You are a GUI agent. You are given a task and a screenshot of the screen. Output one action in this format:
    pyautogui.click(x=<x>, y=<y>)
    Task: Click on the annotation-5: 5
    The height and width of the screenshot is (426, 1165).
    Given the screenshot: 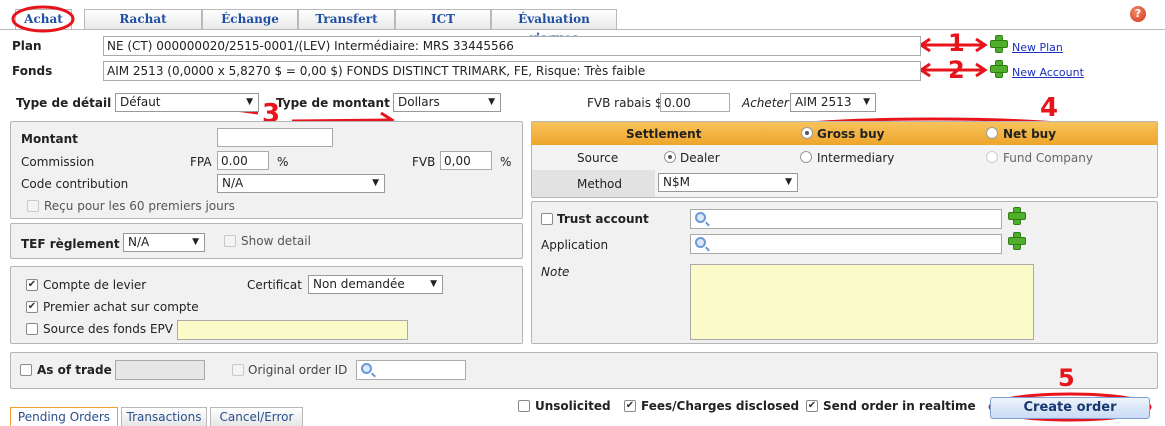 What is the action you would take?
    pyautogui.click(x=1066, y=378)
    